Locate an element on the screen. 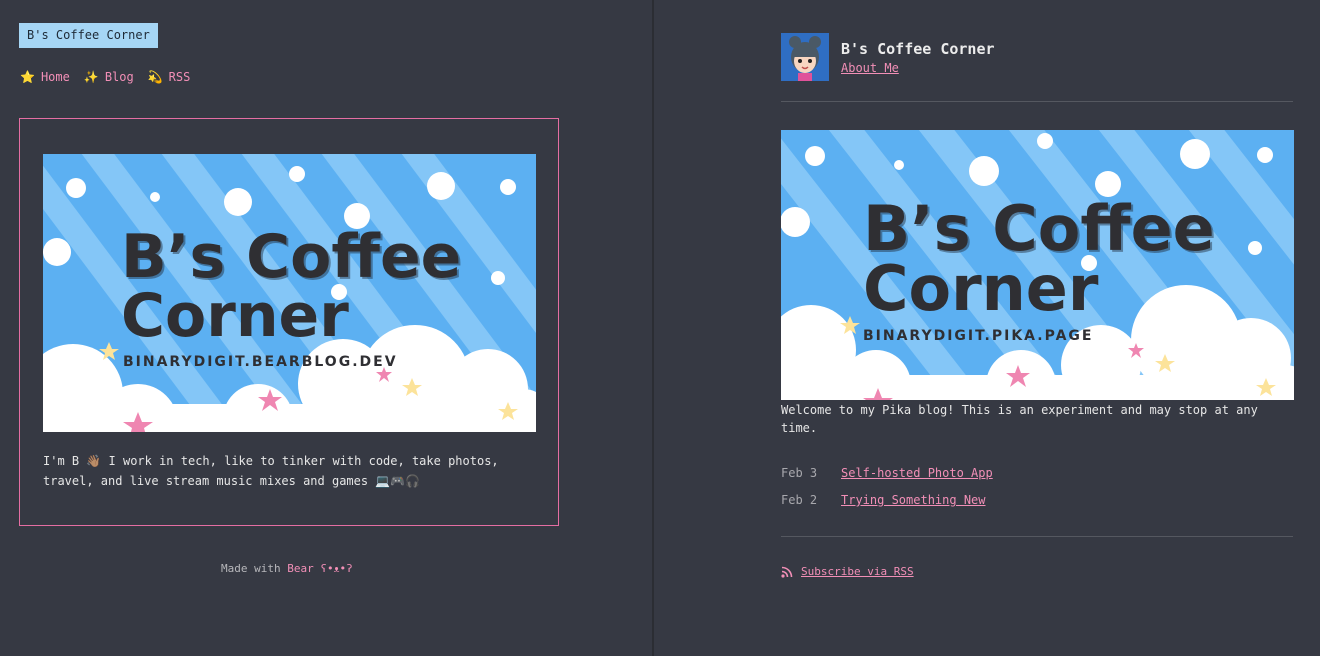 Image resolution: width=1320 pixels, height=656 pixels. rss-icon is located at coordinates (787, 572).